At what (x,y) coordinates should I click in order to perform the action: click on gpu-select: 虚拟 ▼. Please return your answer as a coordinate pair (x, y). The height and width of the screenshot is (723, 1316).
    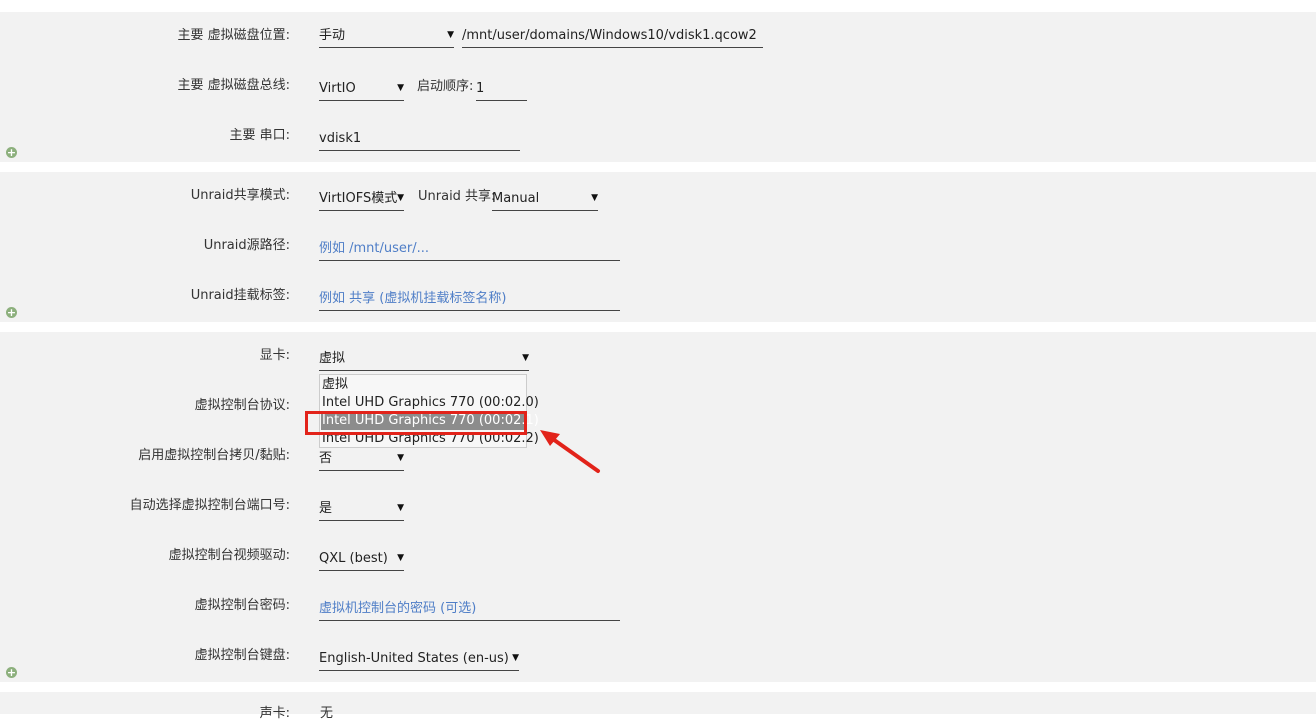
    Looking at the image, I should click on (424, 360).